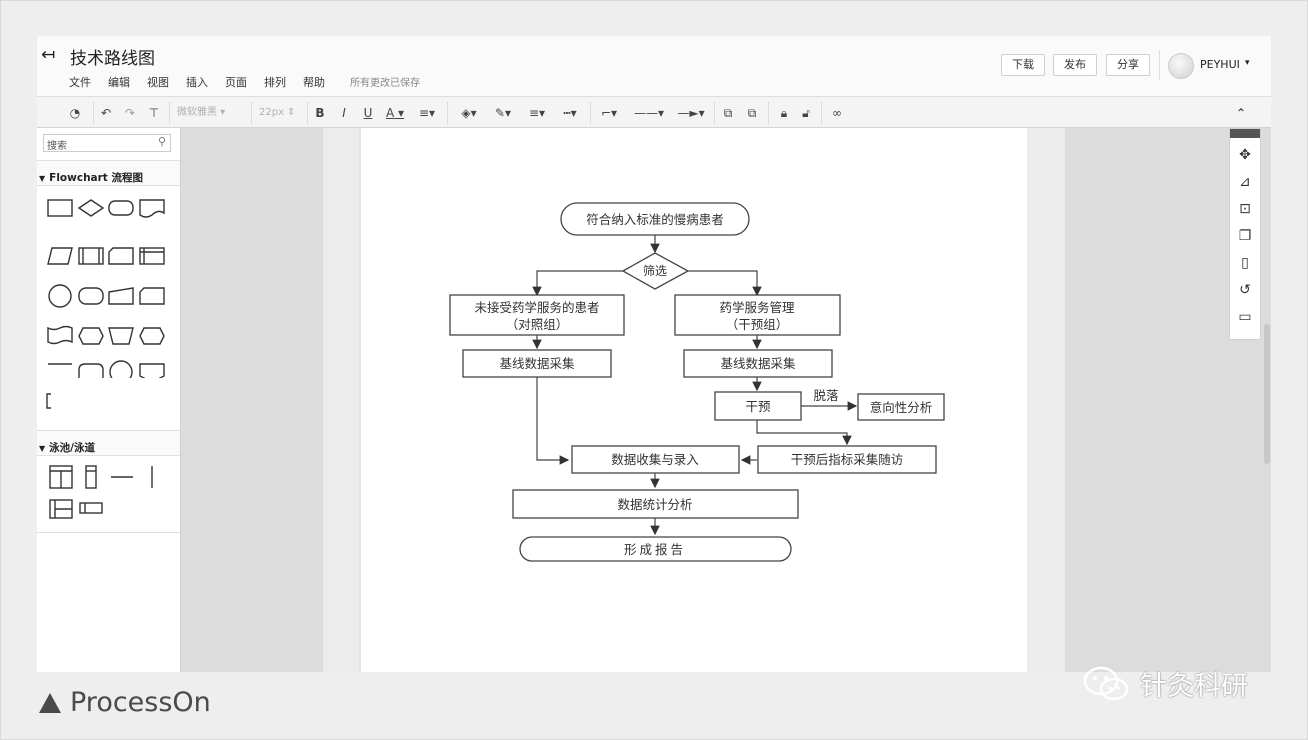 Image resolution: width=1308 pixels, height=740 pixels. Describe the element at coordinates (1128, 65) in the screenshot. I see `share-button: 分享` at that location.